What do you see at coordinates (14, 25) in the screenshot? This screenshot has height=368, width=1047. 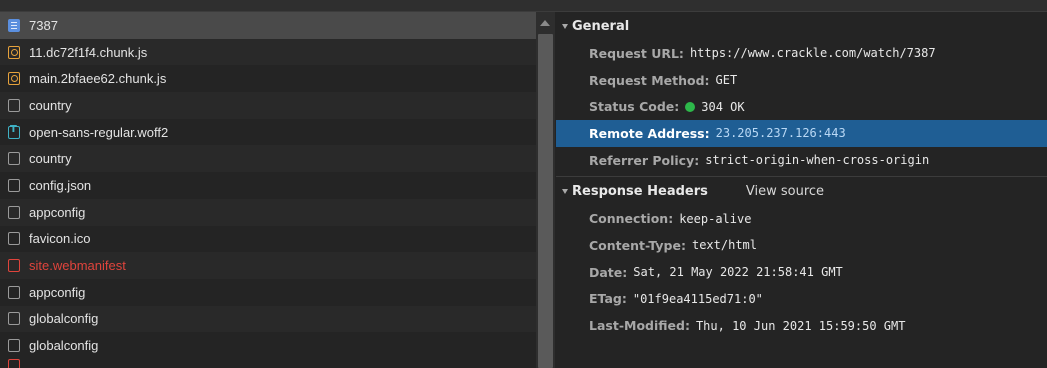 I see `document-icon` at bounding box center [14, 25].